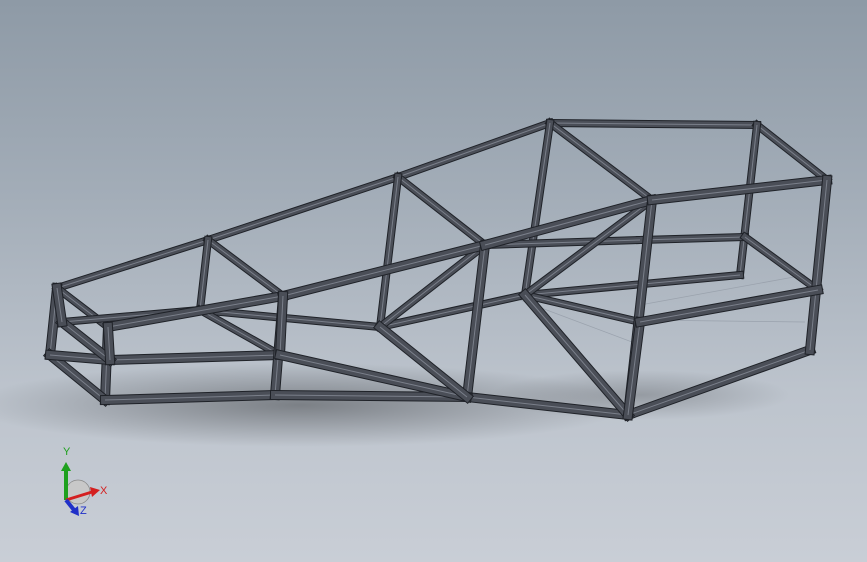 The height and width of the screenshot is (562, 867). I want to click on x-axis-label: X, so click(104, 491).